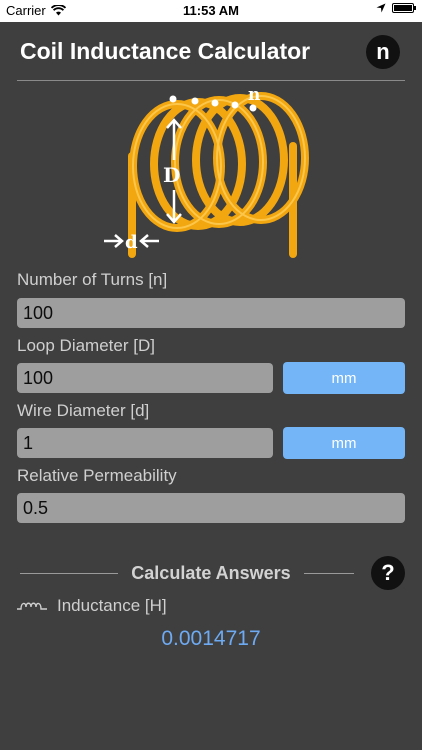 The image size is (422, 750). What do you see at coordinates (97, 475) in the screenshot?
I see `permeability-label: Relative Permeability` at bounding box center [97, 475].